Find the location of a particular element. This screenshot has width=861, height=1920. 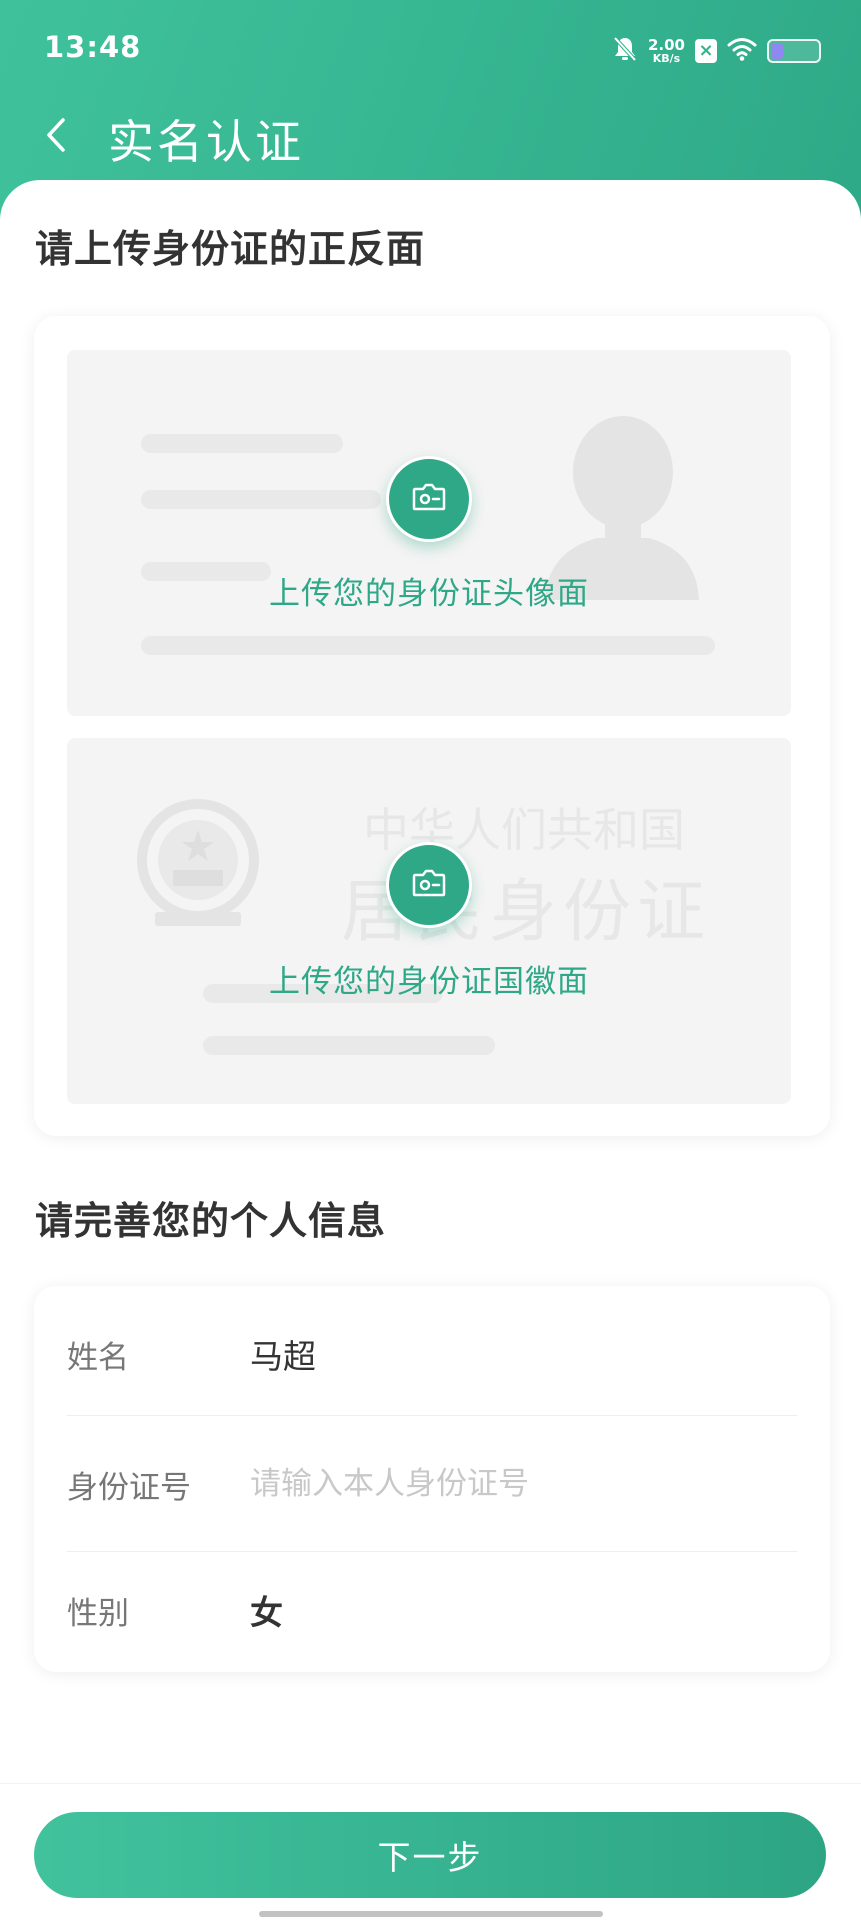

gender-label: 性别 is located at coordinates (98, 1613).